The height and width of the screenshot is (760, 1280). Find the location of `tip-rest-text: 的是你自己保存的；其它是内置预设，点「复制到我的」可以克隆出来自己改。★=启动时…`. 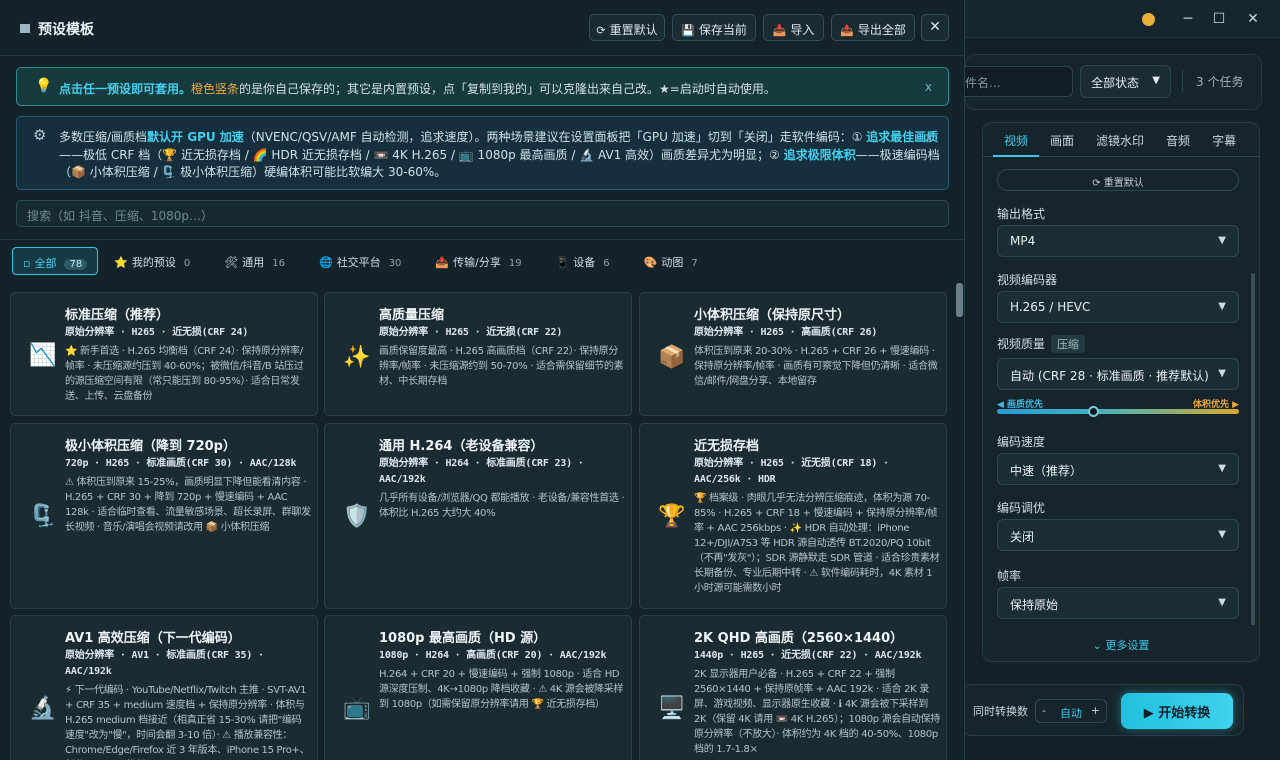

tip-rest-text: 的是你自己保存的；其它是内置预设，点「复制到我的」可以克隆出来自己改。★=启动时… is located at coordinates (507, 89).